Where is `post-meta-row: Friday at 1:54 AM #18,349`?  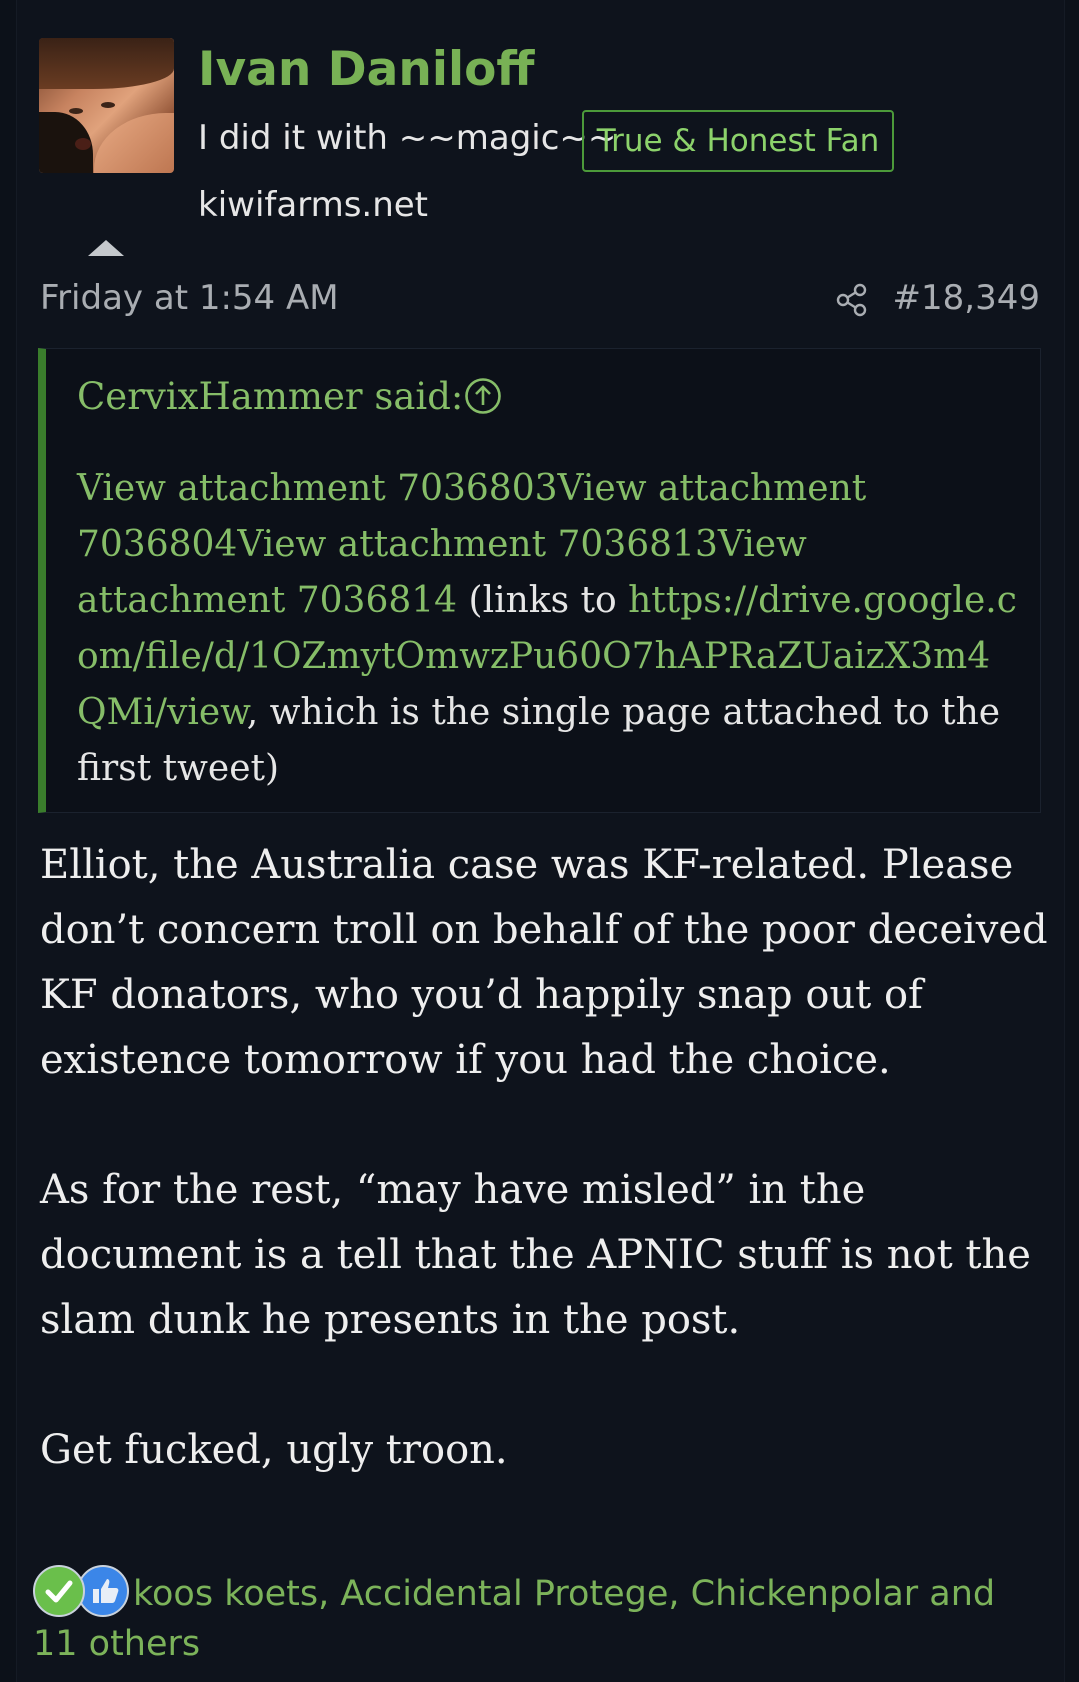 post-meta-row: Friday at 1:54 AM #18,349 is located at coordinates (540, 301).